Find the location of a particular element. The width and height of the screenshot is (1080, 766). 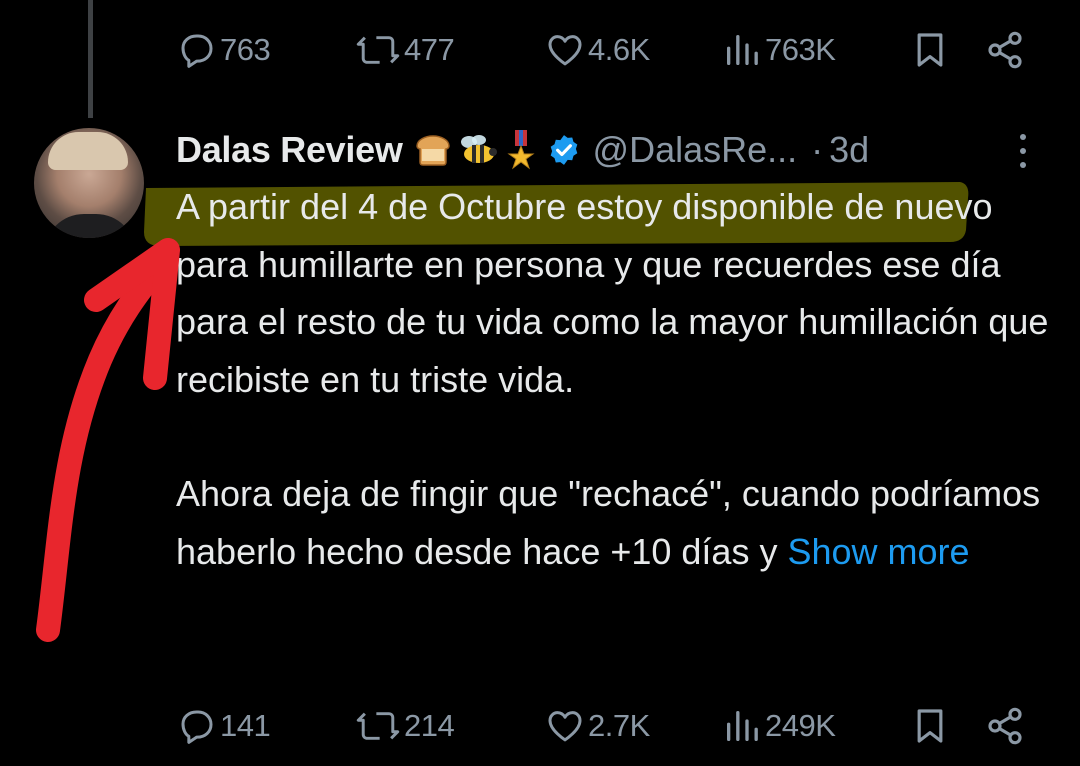

repost-count: 214 is located at coordinates (429, 725).